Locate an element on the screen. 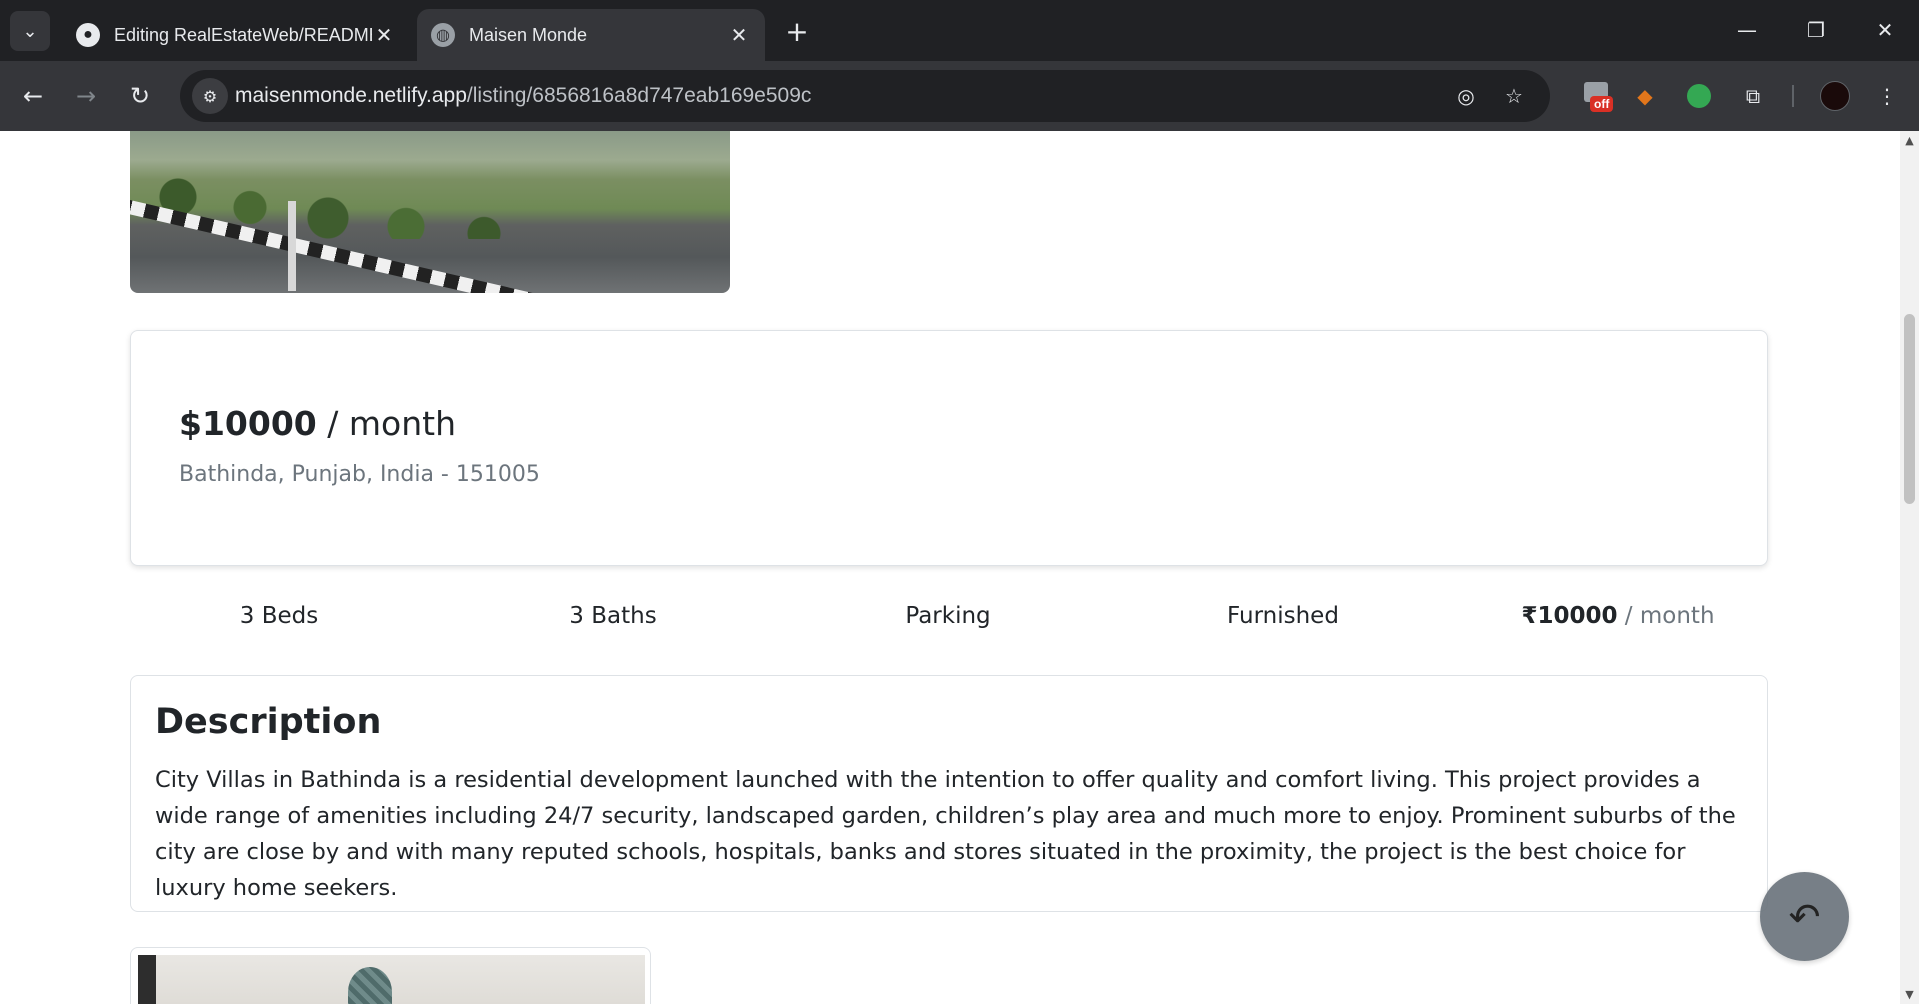  listing-price: $10000 / month is located at coordinates (317, 423).